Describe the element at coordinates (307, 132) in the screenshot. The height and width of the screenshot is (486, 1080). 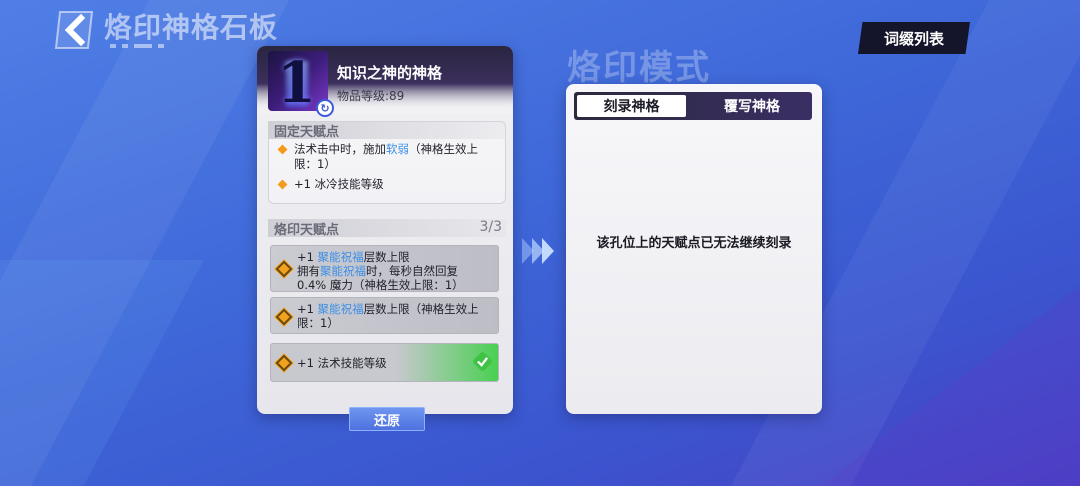
I see `section-title: 固定天赋点` at that location.